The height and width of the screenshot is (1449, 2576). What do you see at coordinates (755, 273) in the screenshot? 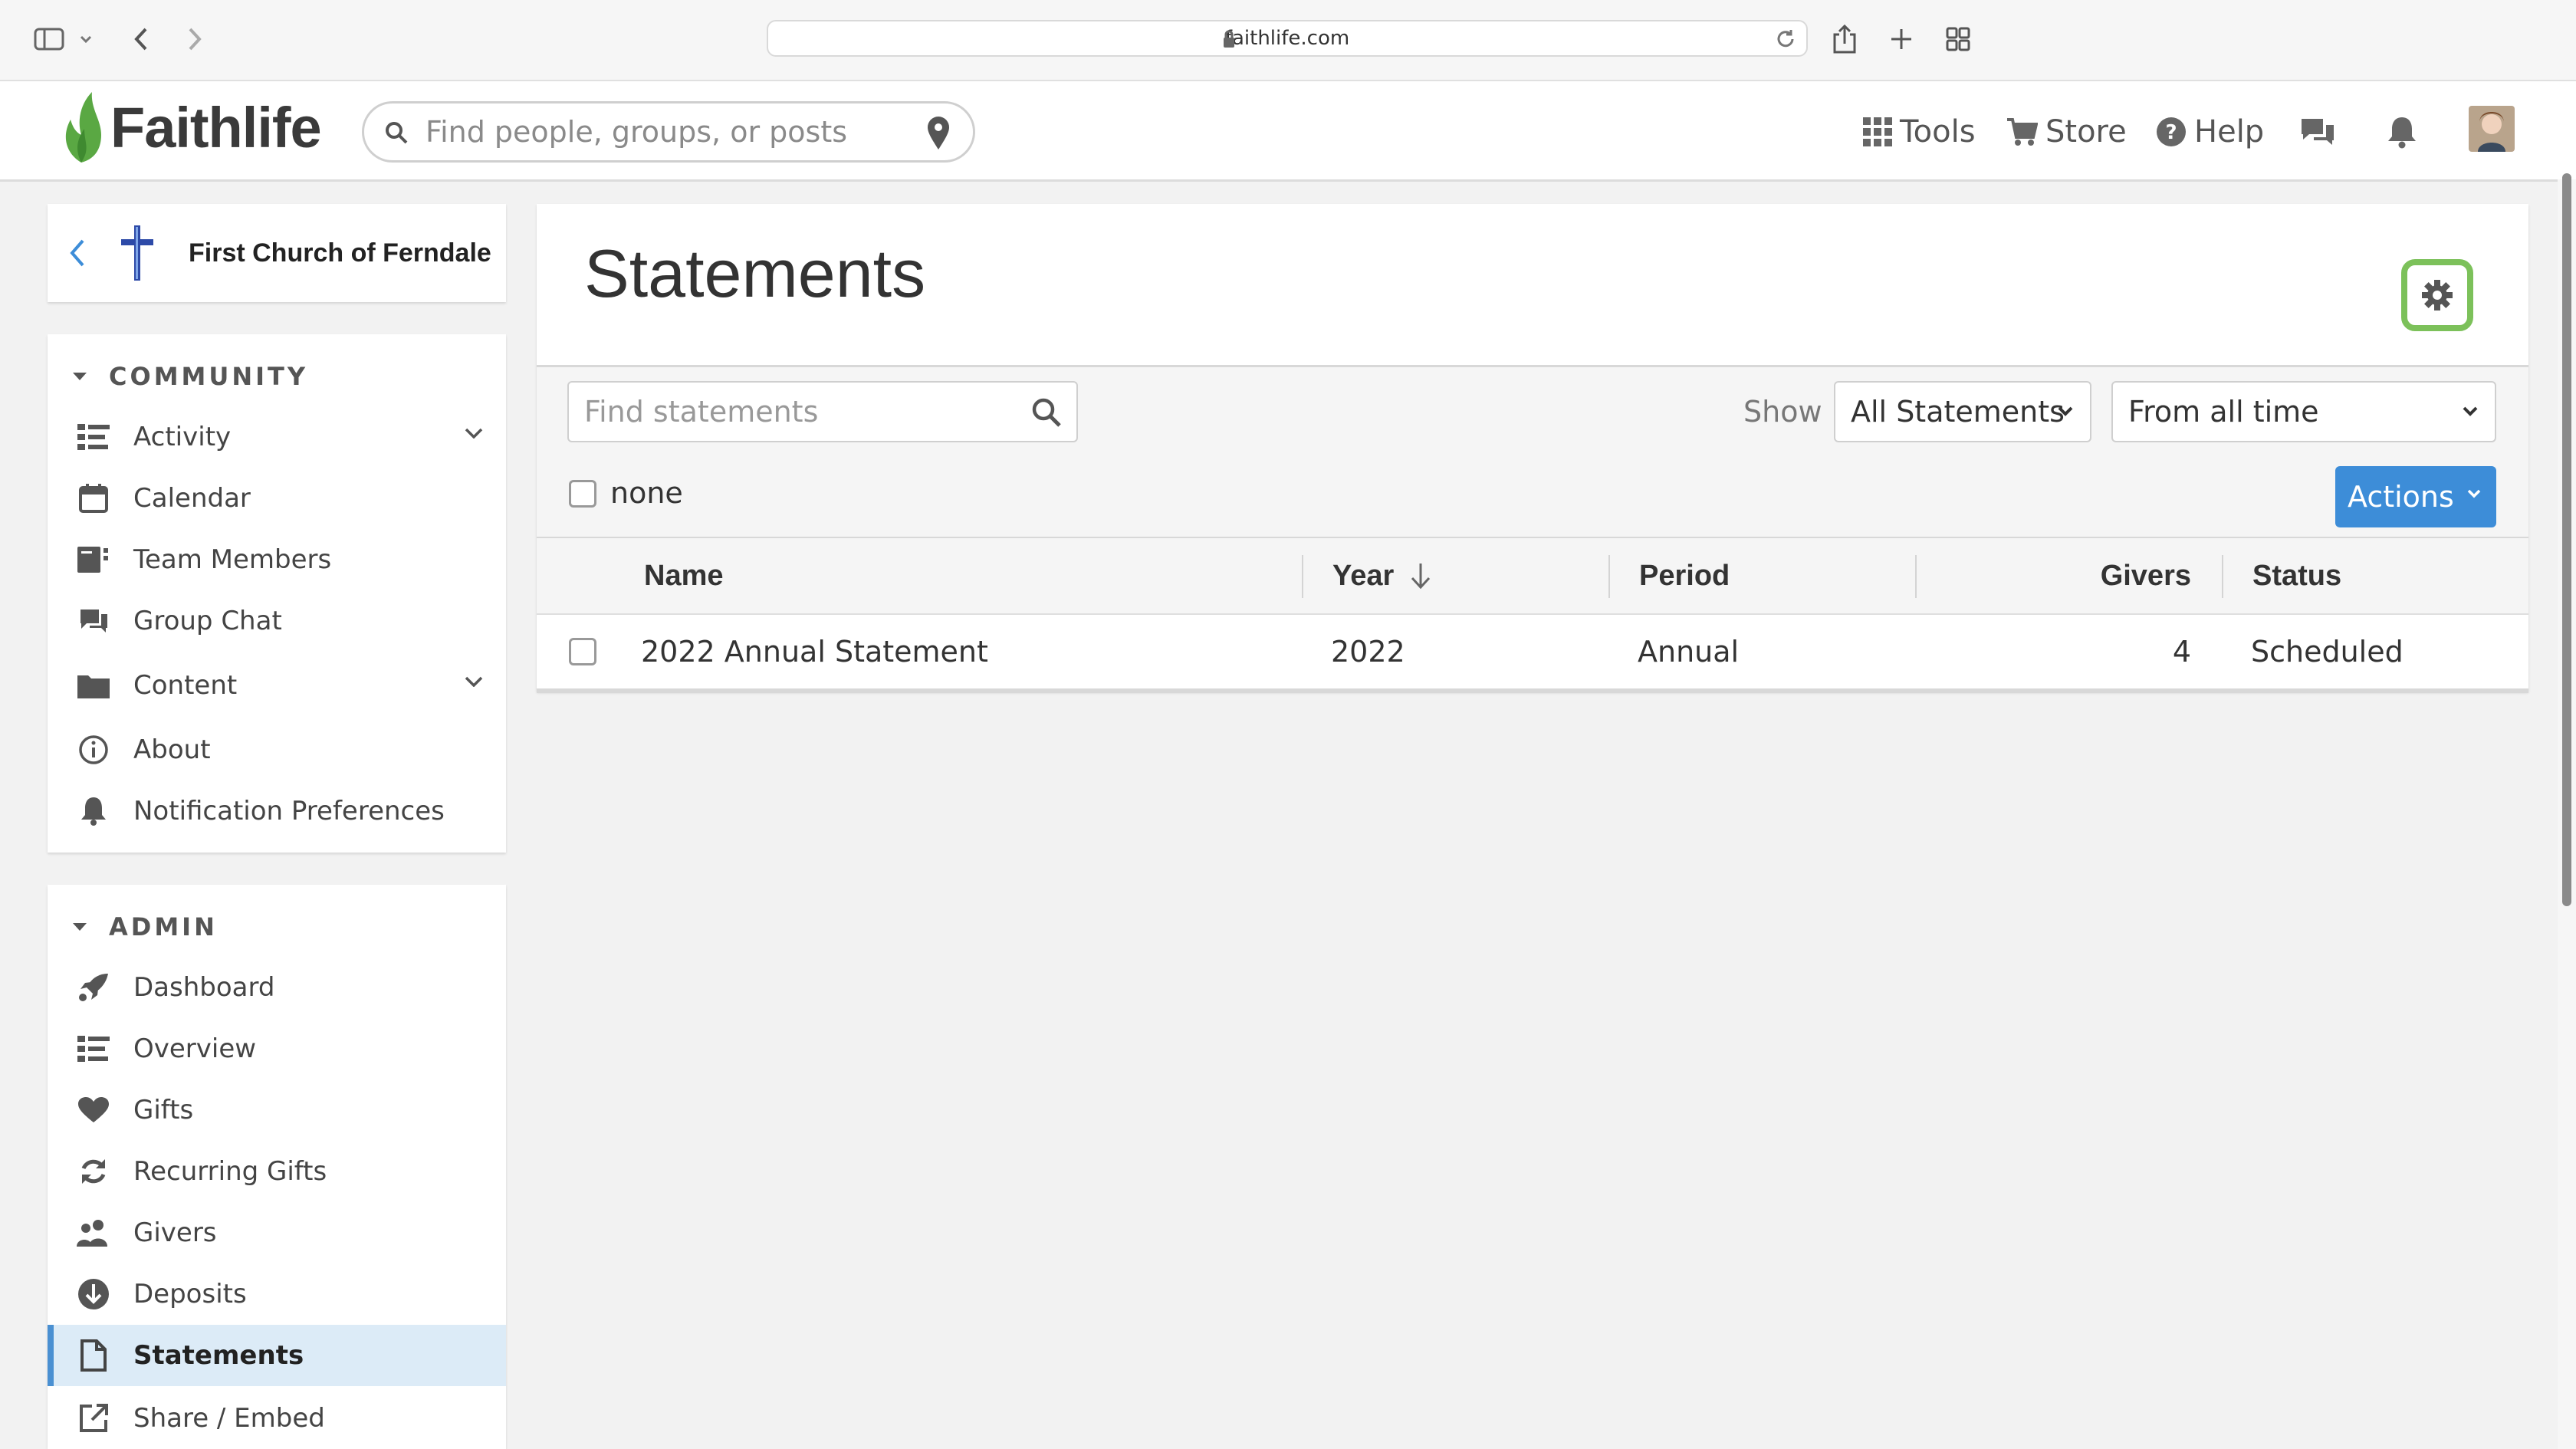
I see `page-title: Statements` at bounding box center [755, 273].